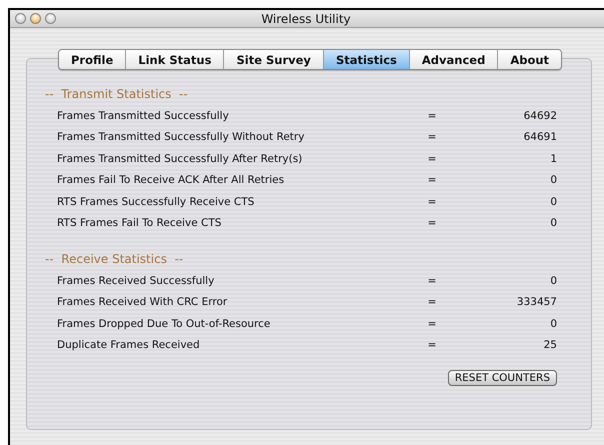  What do you see at coordinates (128, 345) in the screenshot?
I see `stat-label: Duplicate Frames Received` at bounding box center [128, 345].